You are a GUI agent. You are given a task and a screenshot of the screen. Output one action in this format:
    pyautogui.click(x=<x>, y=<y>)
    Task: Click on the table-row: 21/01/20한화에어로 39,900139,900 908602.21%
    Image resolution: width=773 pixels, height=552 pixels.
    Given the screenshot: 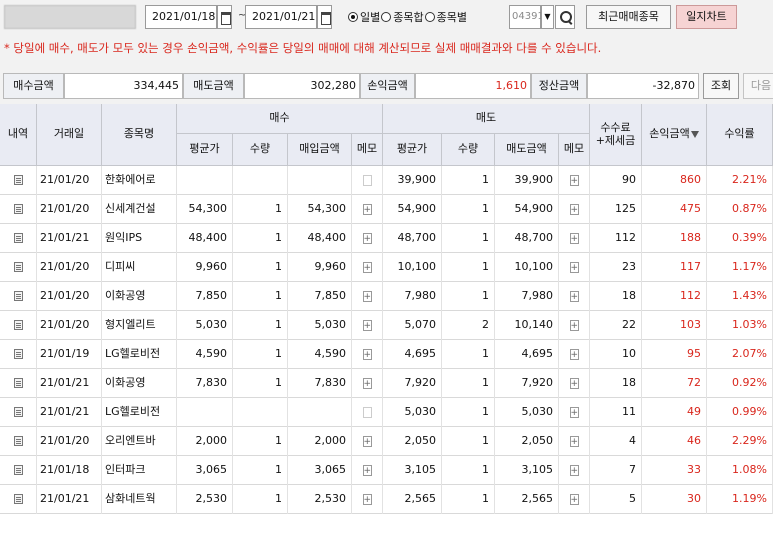 What is the action you would take?
    pyautogui.click(x=386, y=180)
    